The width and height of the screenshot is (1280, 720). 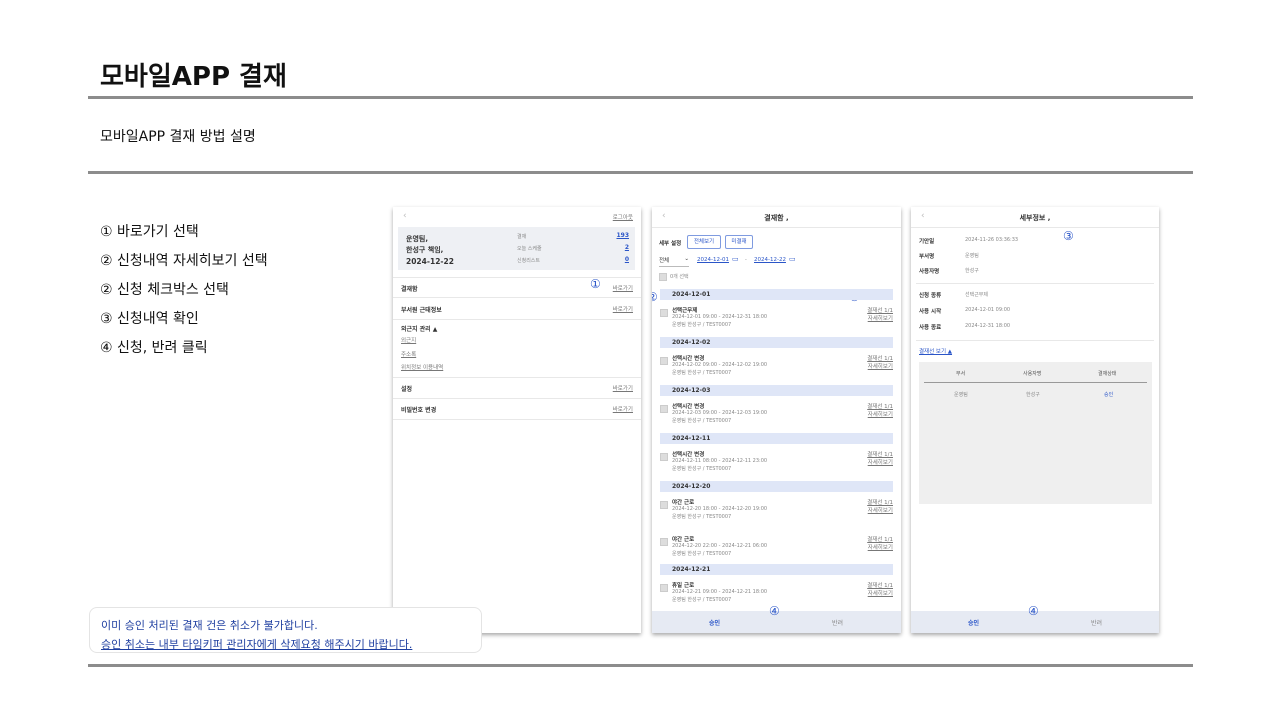 I want to click on menu-team-attendance: 부서원 근태정보, so click(x=421, y=309).